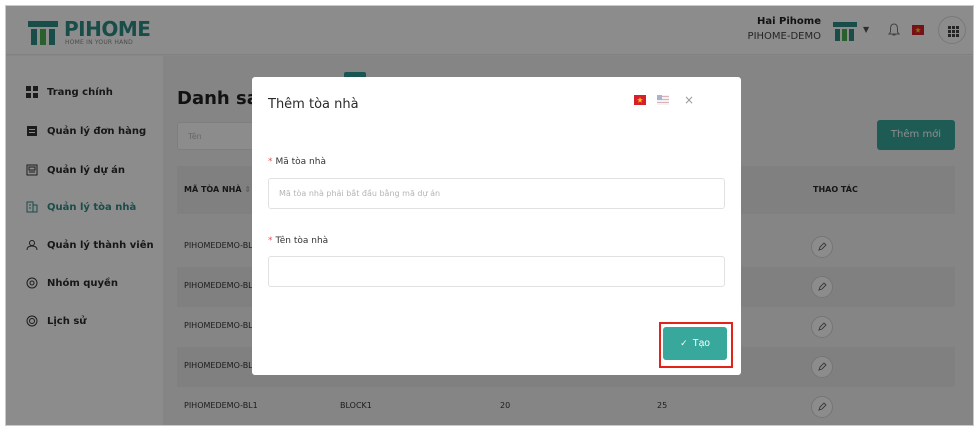 Image resolution: width=979 pixels, height=431 pixels. I want to click on close-icon: ×, so click(689, 100).